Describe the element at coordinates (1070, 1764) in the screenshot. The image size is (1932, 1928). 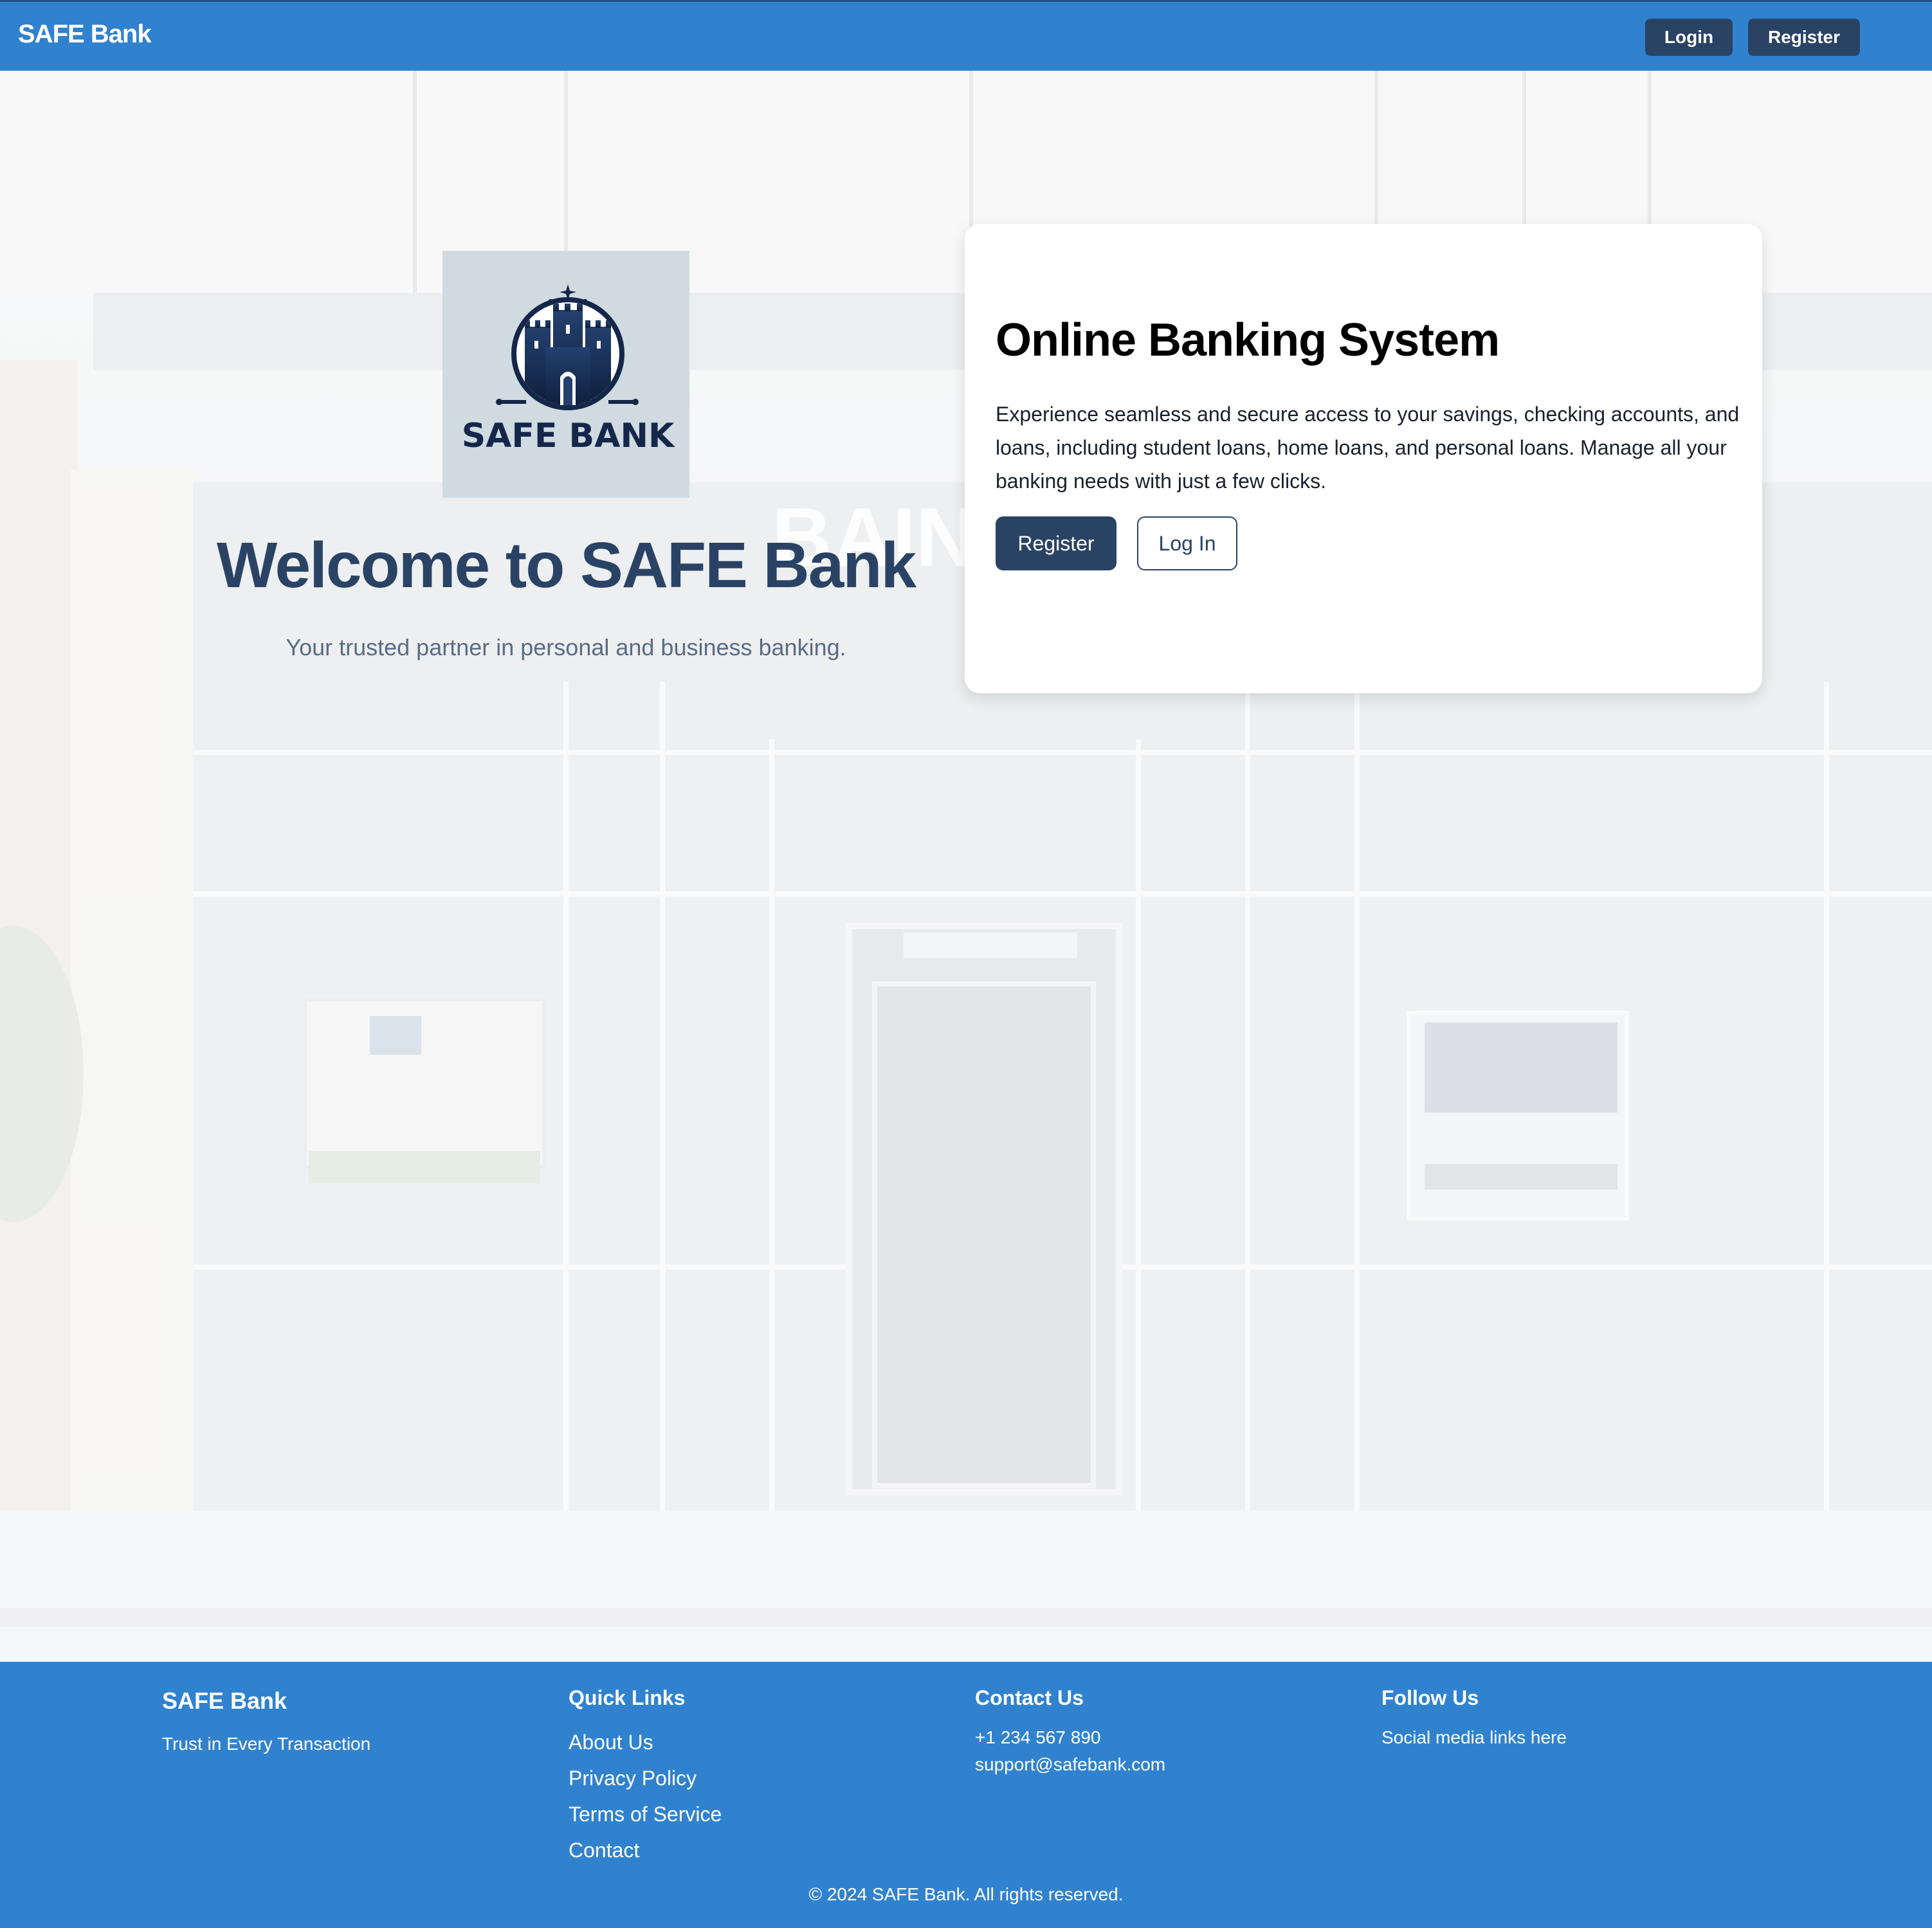
I see `footer-email: support@safebank.com` at that location.